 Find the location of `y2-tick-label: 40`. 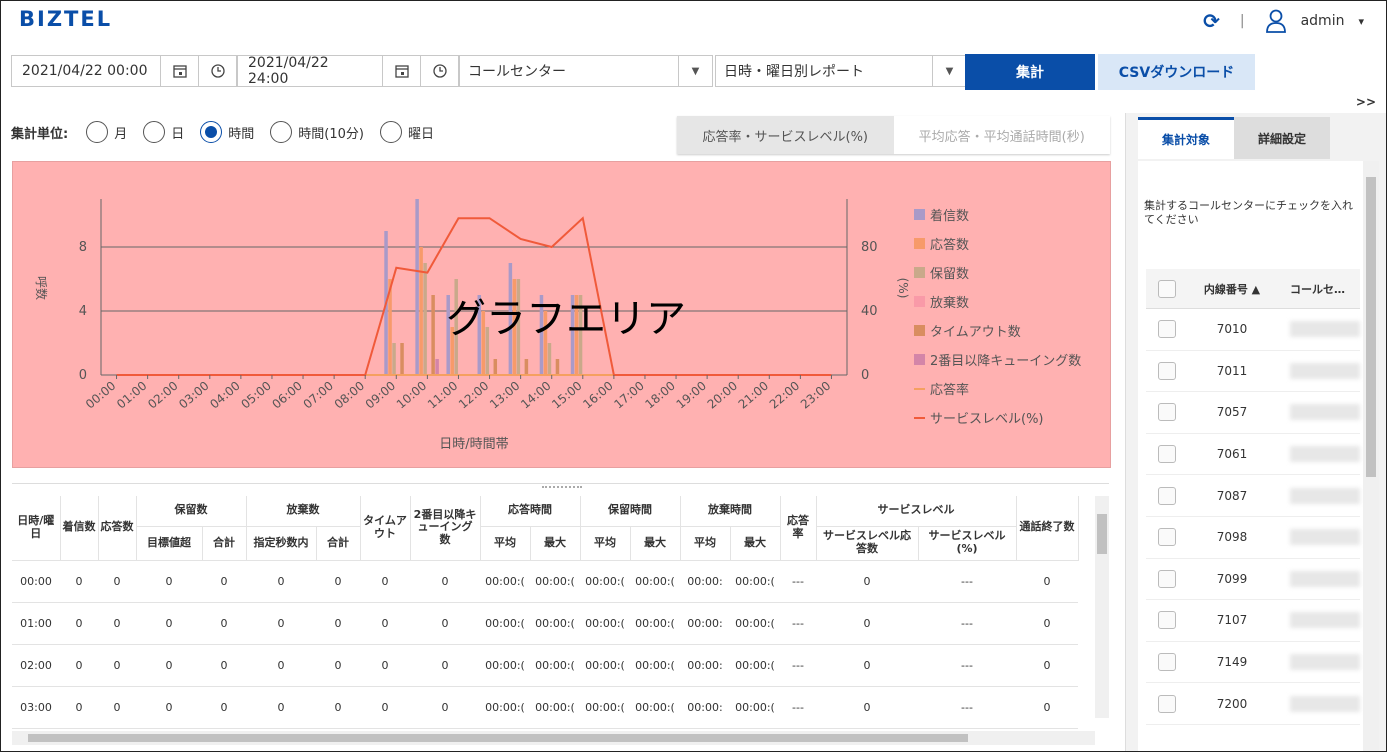

y2-tick-label: 40 is located at coordinates (869, 311).